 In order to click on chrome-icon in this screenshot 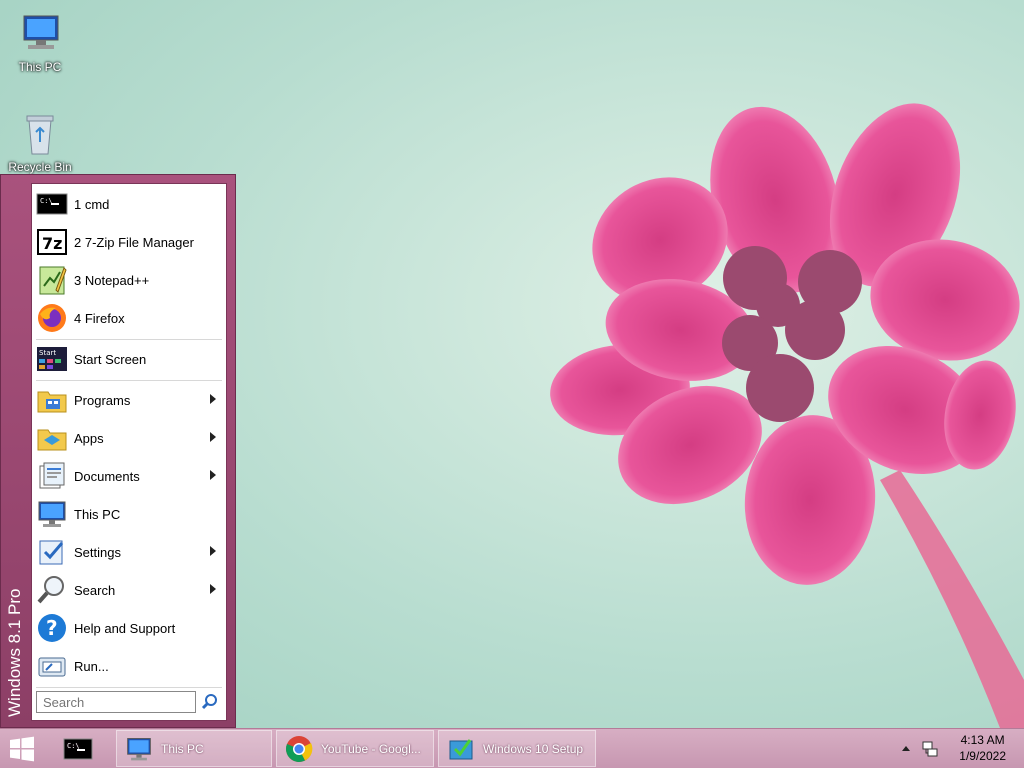, I will do `click(299, 749)`.